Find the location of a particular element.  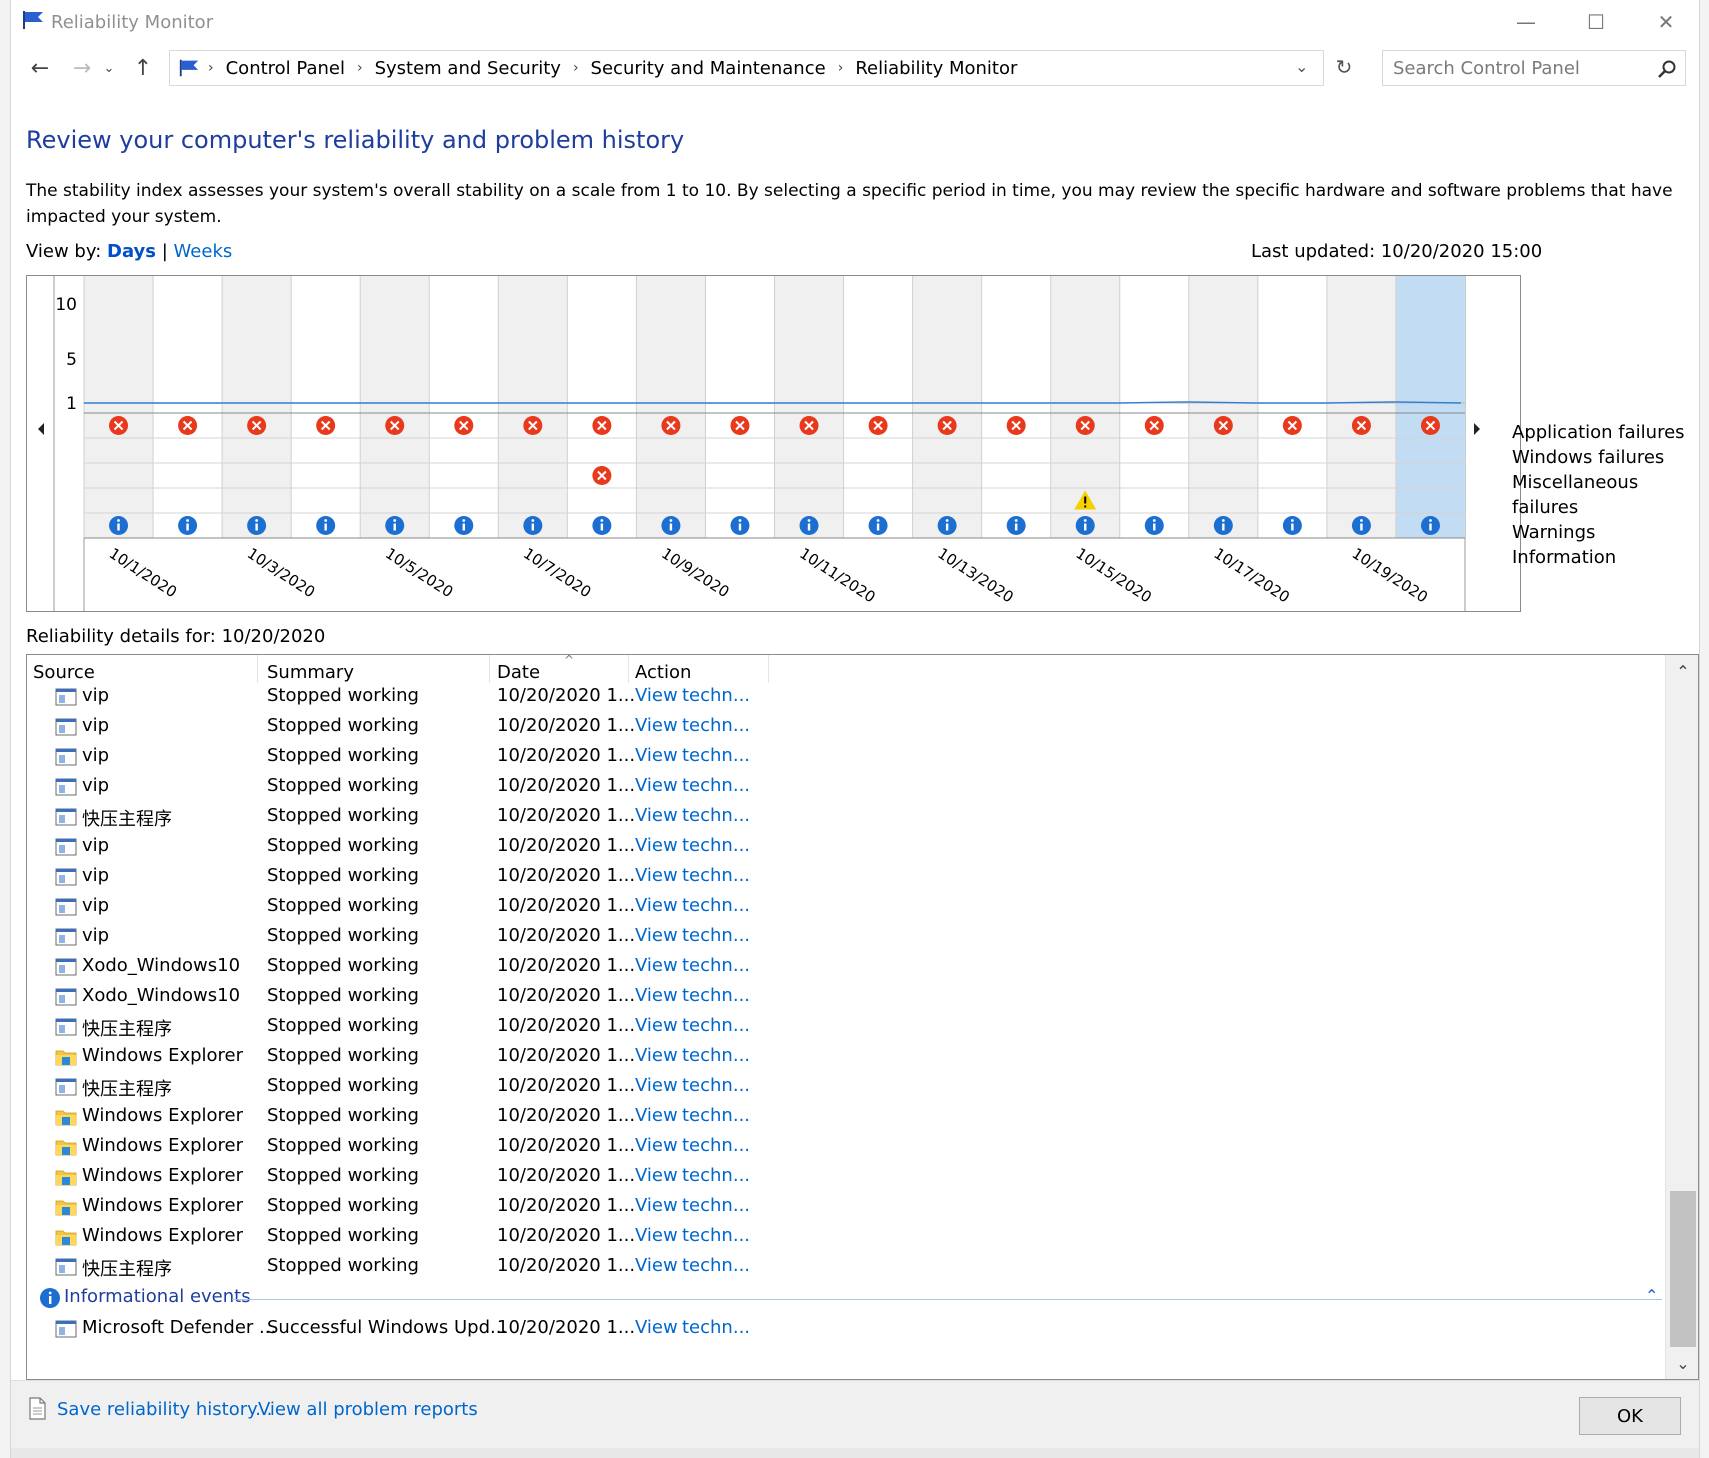

address-dropdown-icon: ⌄ is located at coordinates (1301, 66).